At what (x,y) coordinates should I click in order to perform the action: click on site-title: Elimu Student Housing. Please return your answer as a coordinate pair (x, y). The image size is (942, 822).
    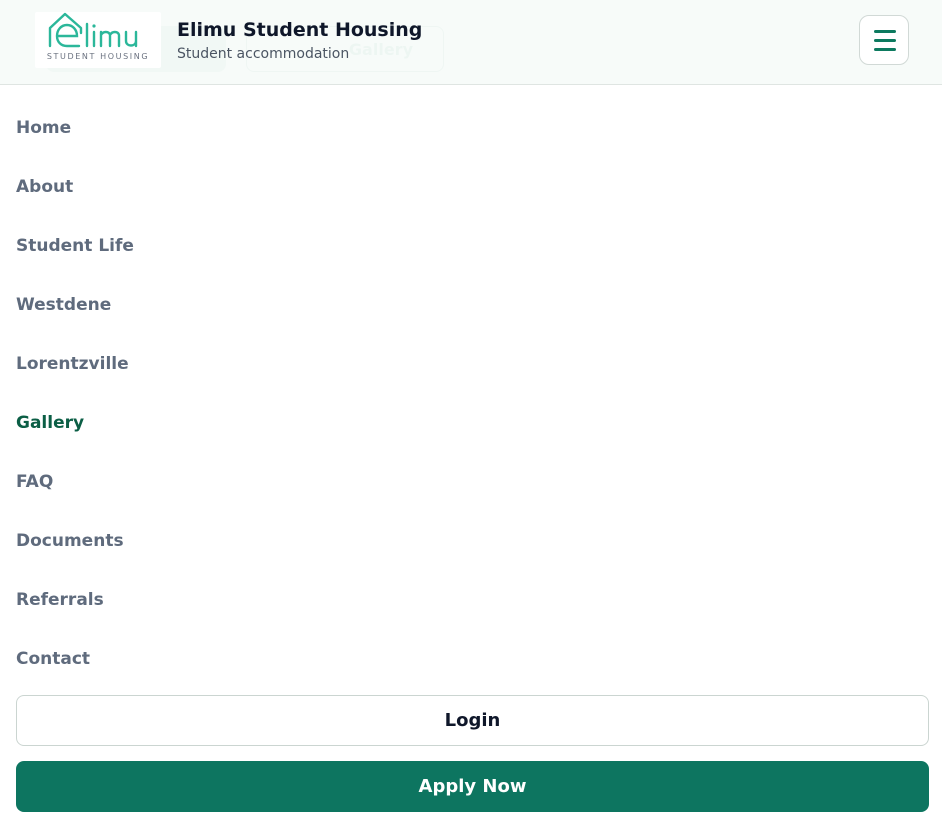
    Looking at the image, I should click on (300, 30).